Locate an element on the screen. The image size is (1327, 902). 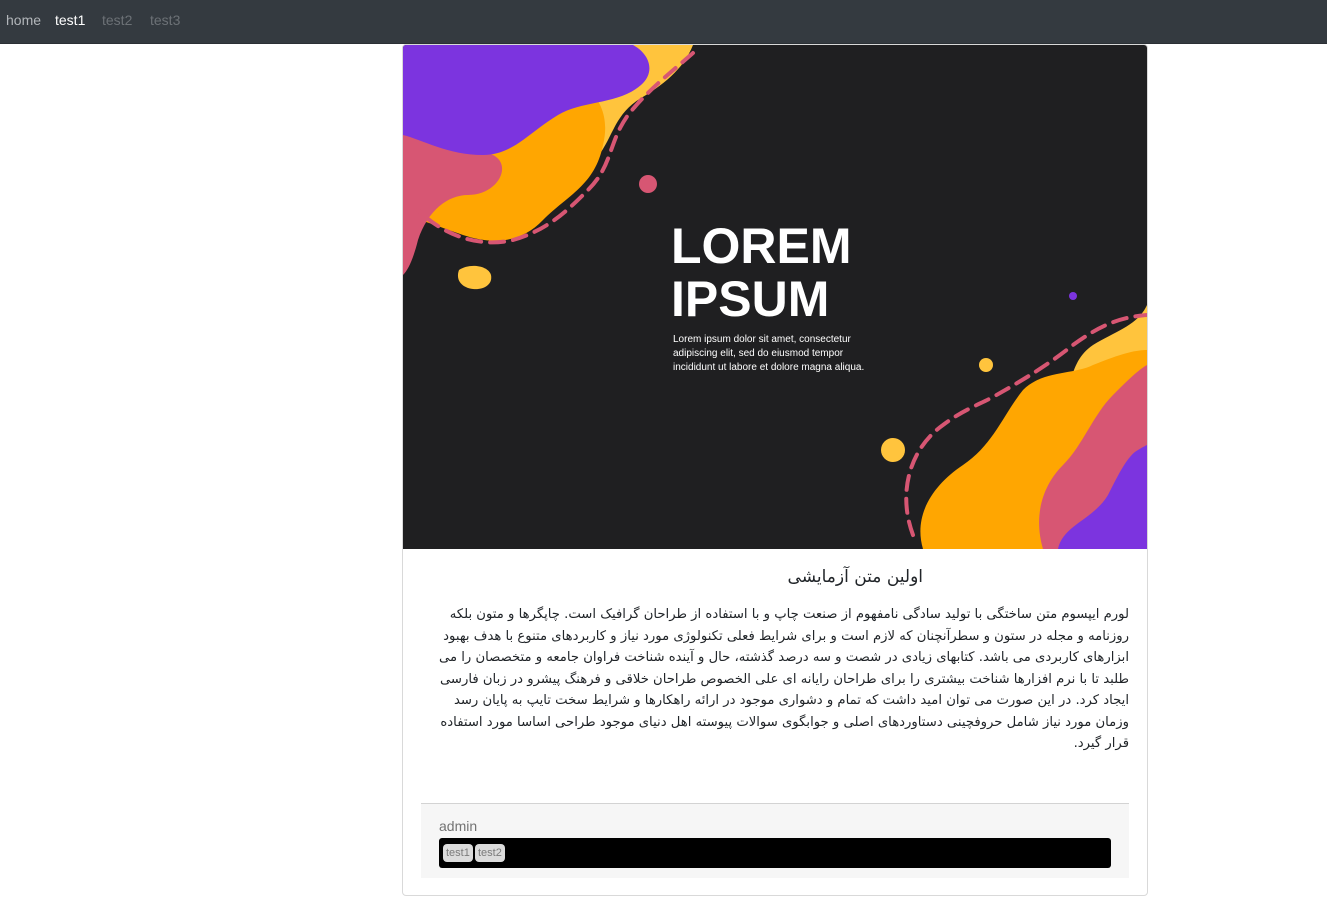
author-name: admin is located at coordinates (458, 826).